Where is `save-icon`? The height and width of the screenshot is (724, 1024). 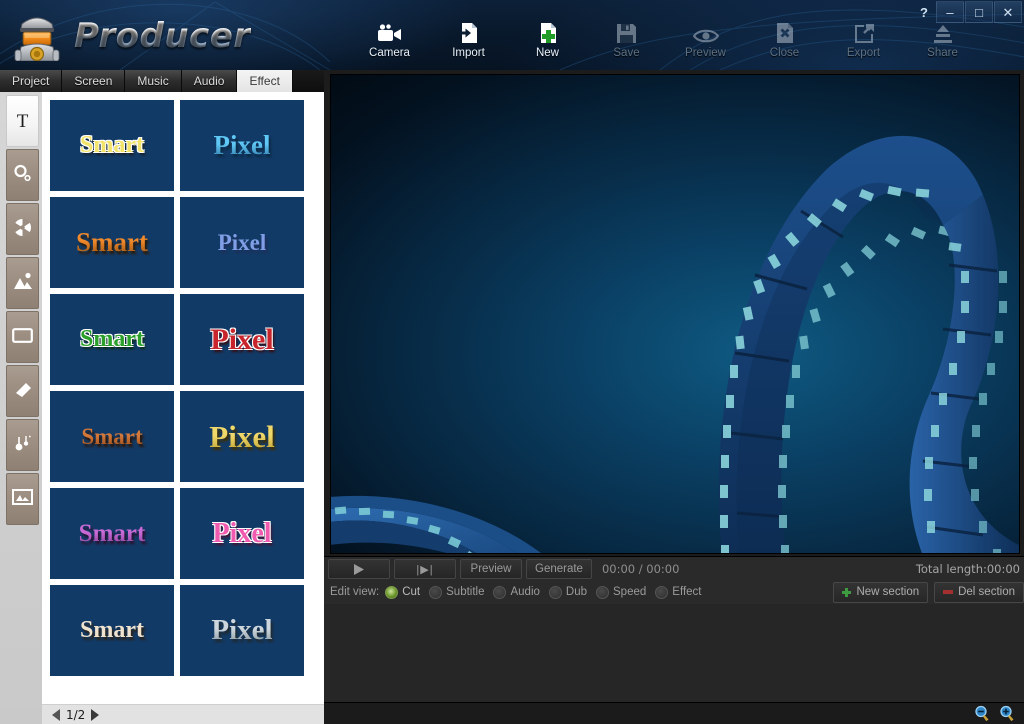 save-icon is located at coordinates (626, 31).